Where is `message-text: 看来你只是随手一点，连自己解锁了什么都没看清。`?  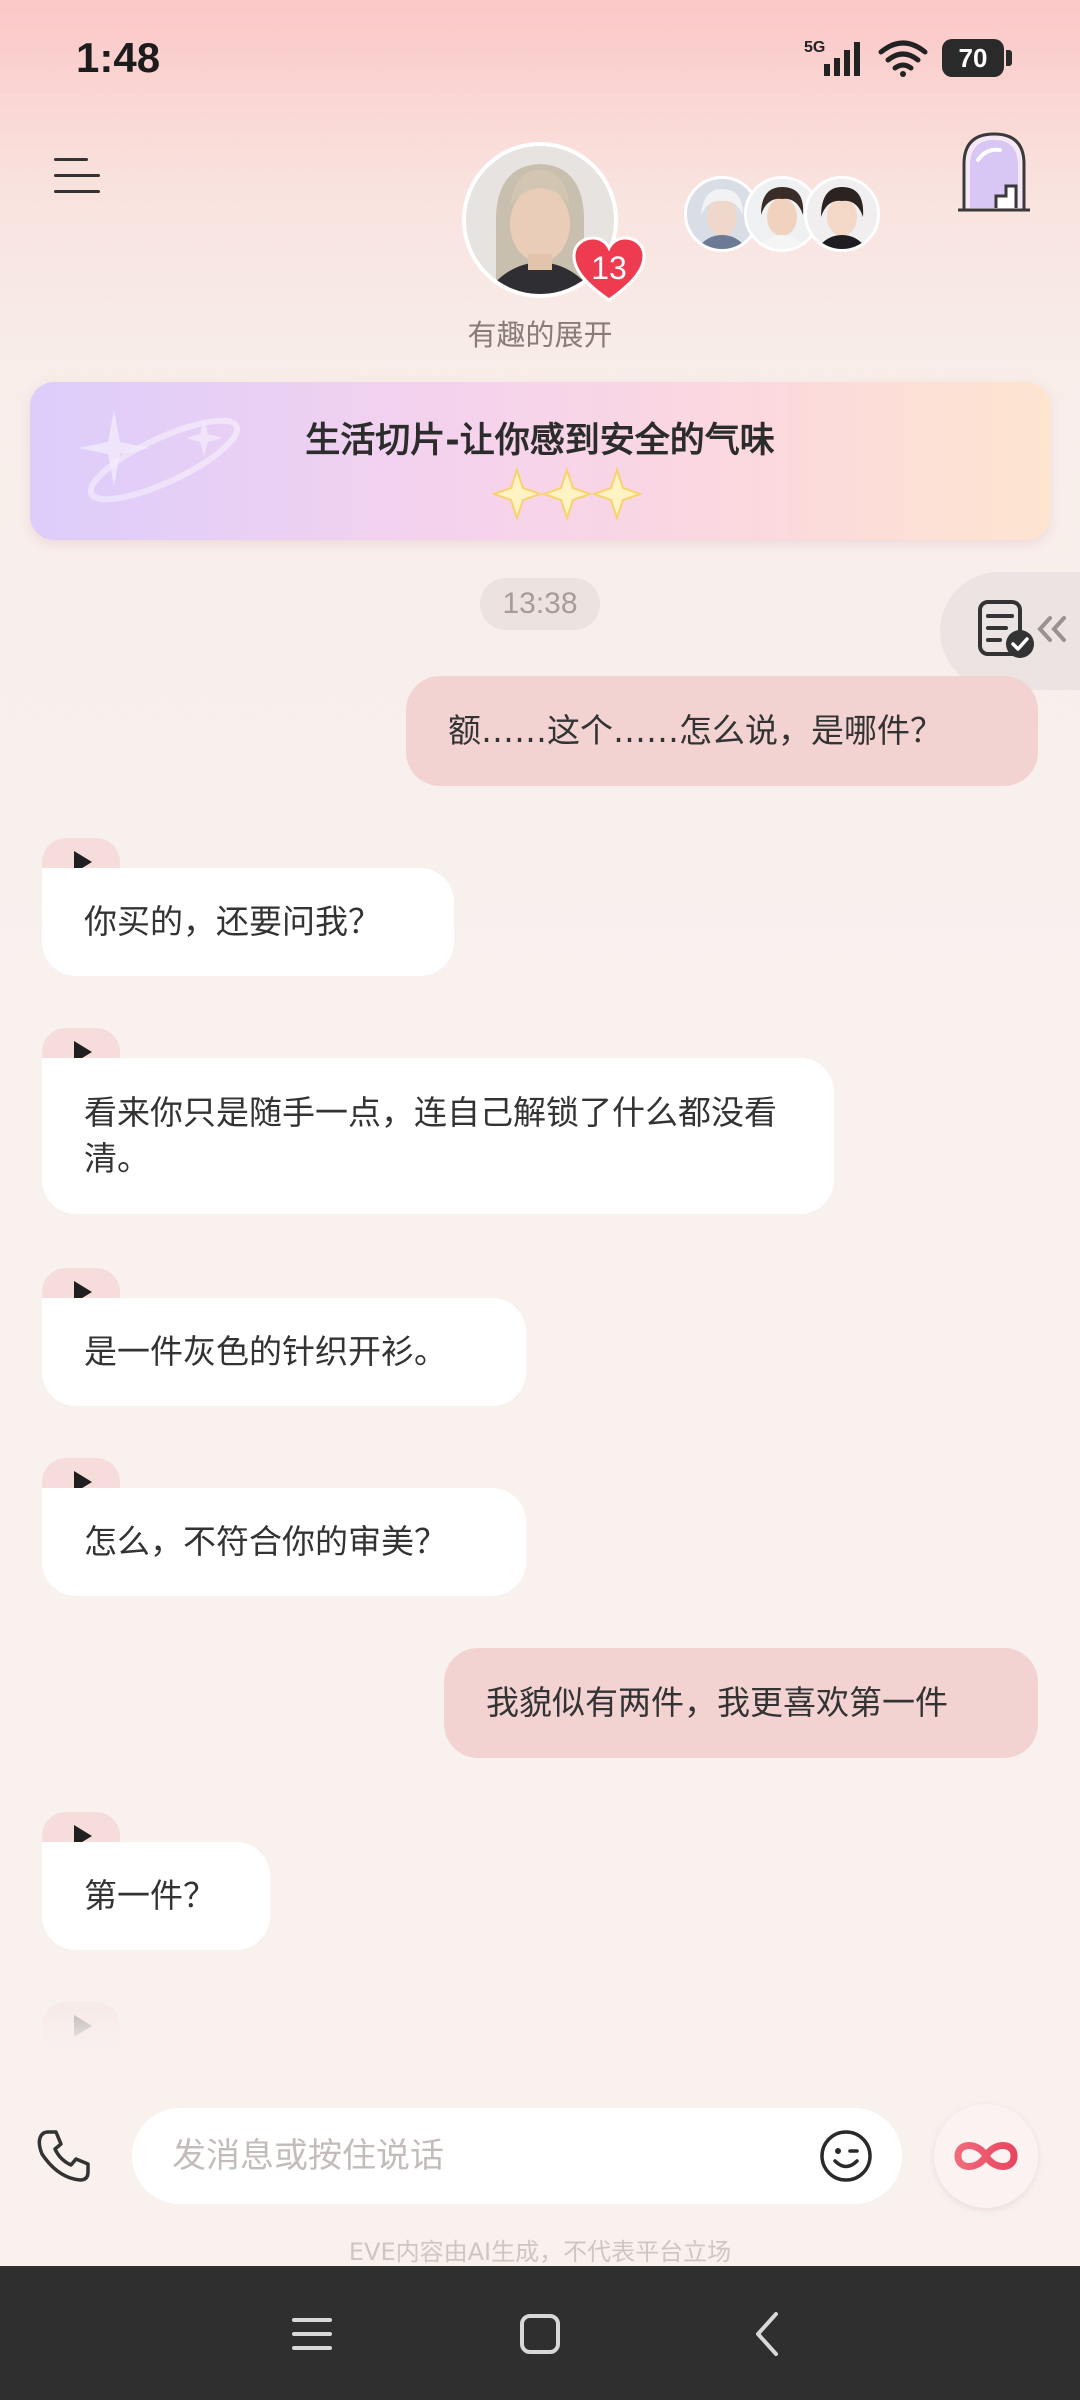 message-text: 看来你只是随手一点，连自己解锁了什么都没看清。 is located at coordinates (430, 1135).